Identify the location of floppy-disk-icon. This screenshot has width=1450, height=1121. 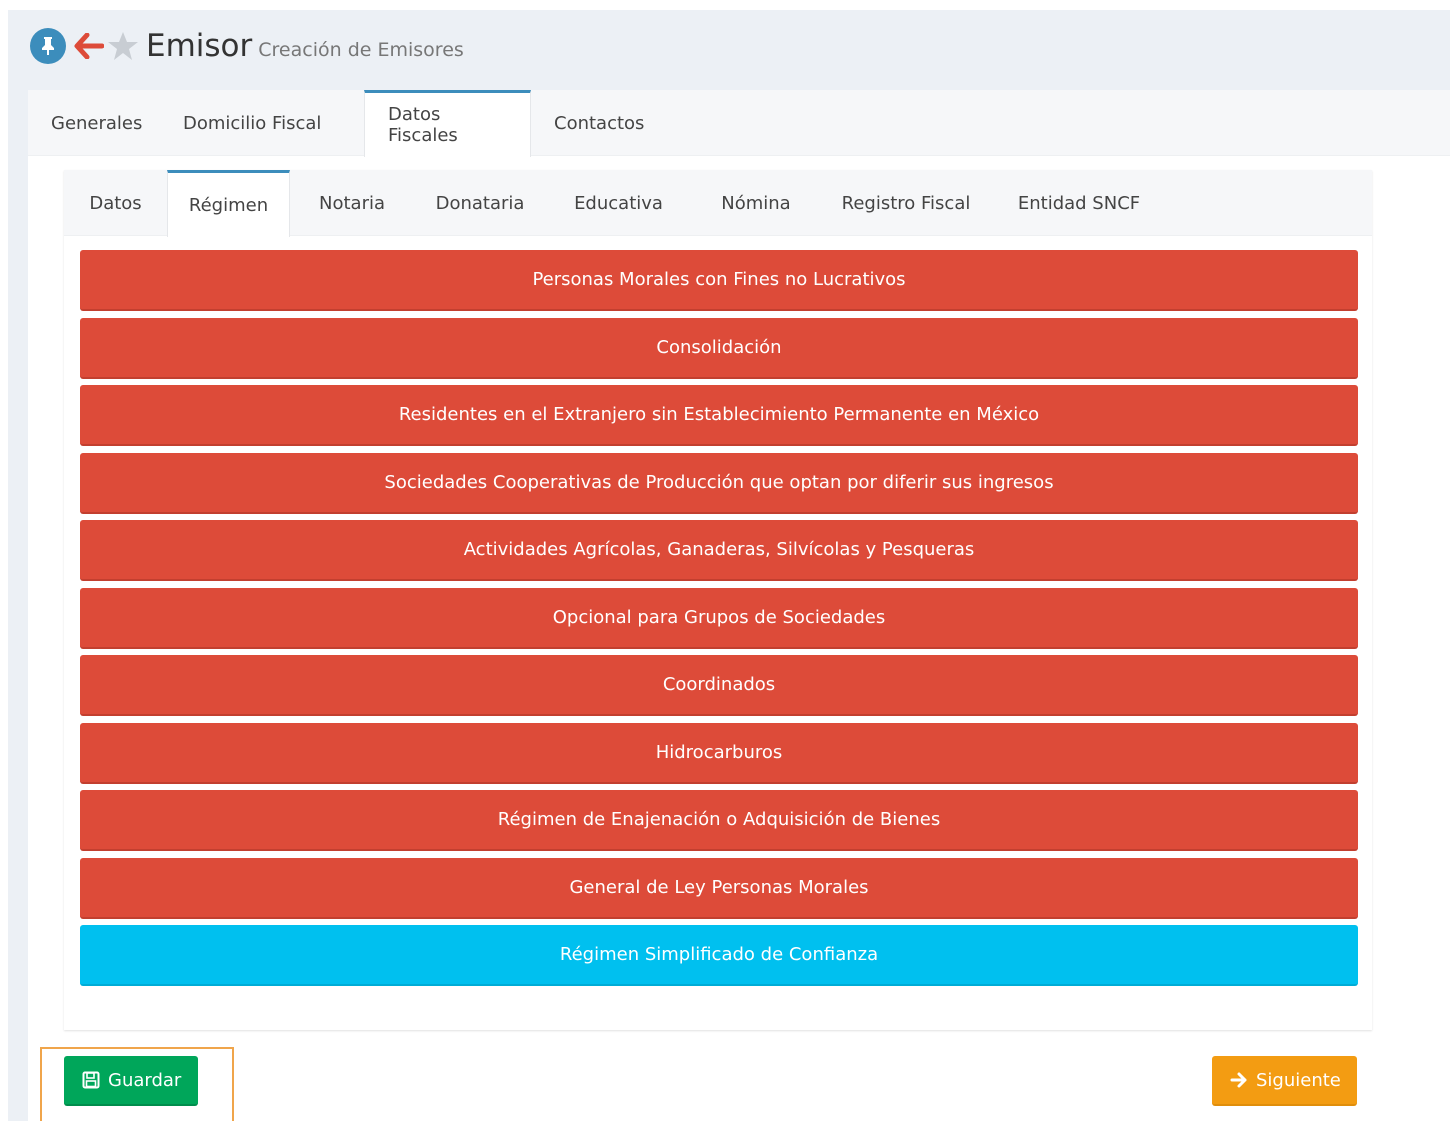
(91, 1080).